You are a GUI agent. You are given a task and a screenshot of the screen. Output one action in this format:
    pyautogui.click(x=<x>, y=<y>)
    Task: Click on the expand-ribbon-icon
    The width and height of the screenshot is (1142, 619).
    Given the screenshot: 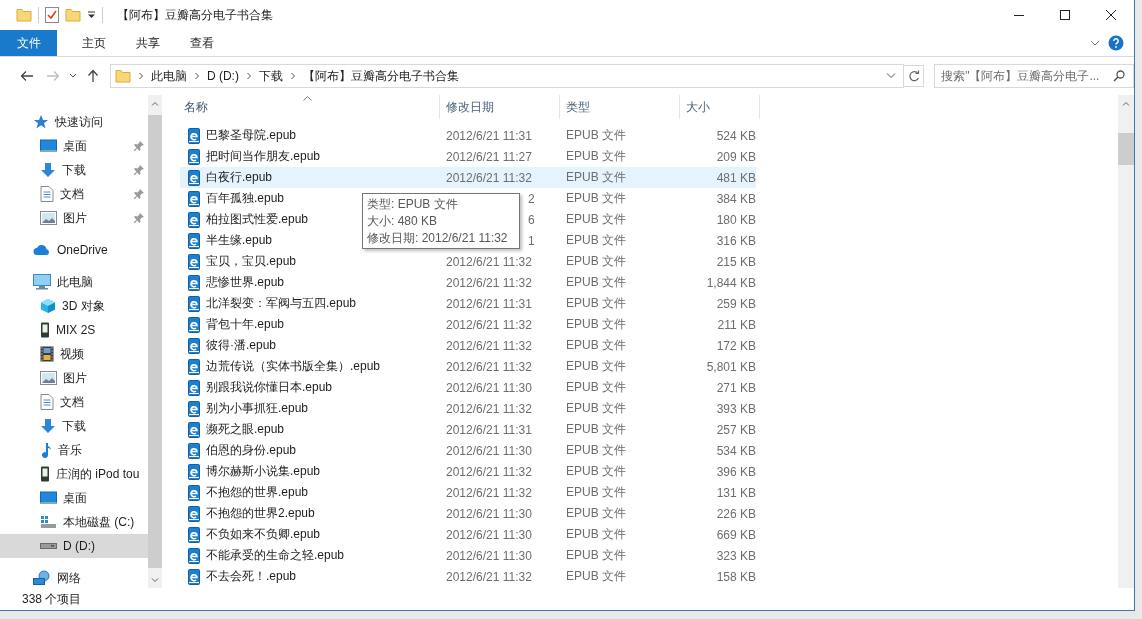 What is the action you would take?
    pyautogui.click(x=1095, y=43)
    